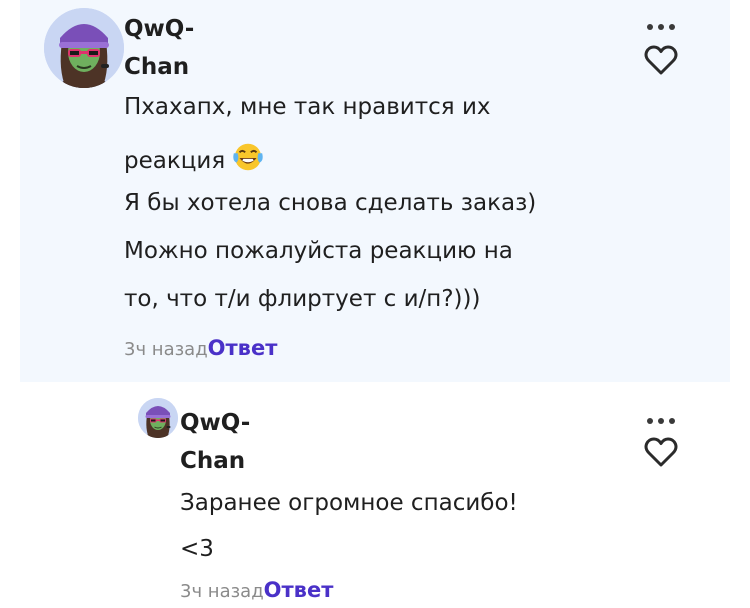  What do you see at coordinates (159, 48) in the screenshot?
I see `comment-author-name: QwQ- Chan` at bounding box center [159, 48].